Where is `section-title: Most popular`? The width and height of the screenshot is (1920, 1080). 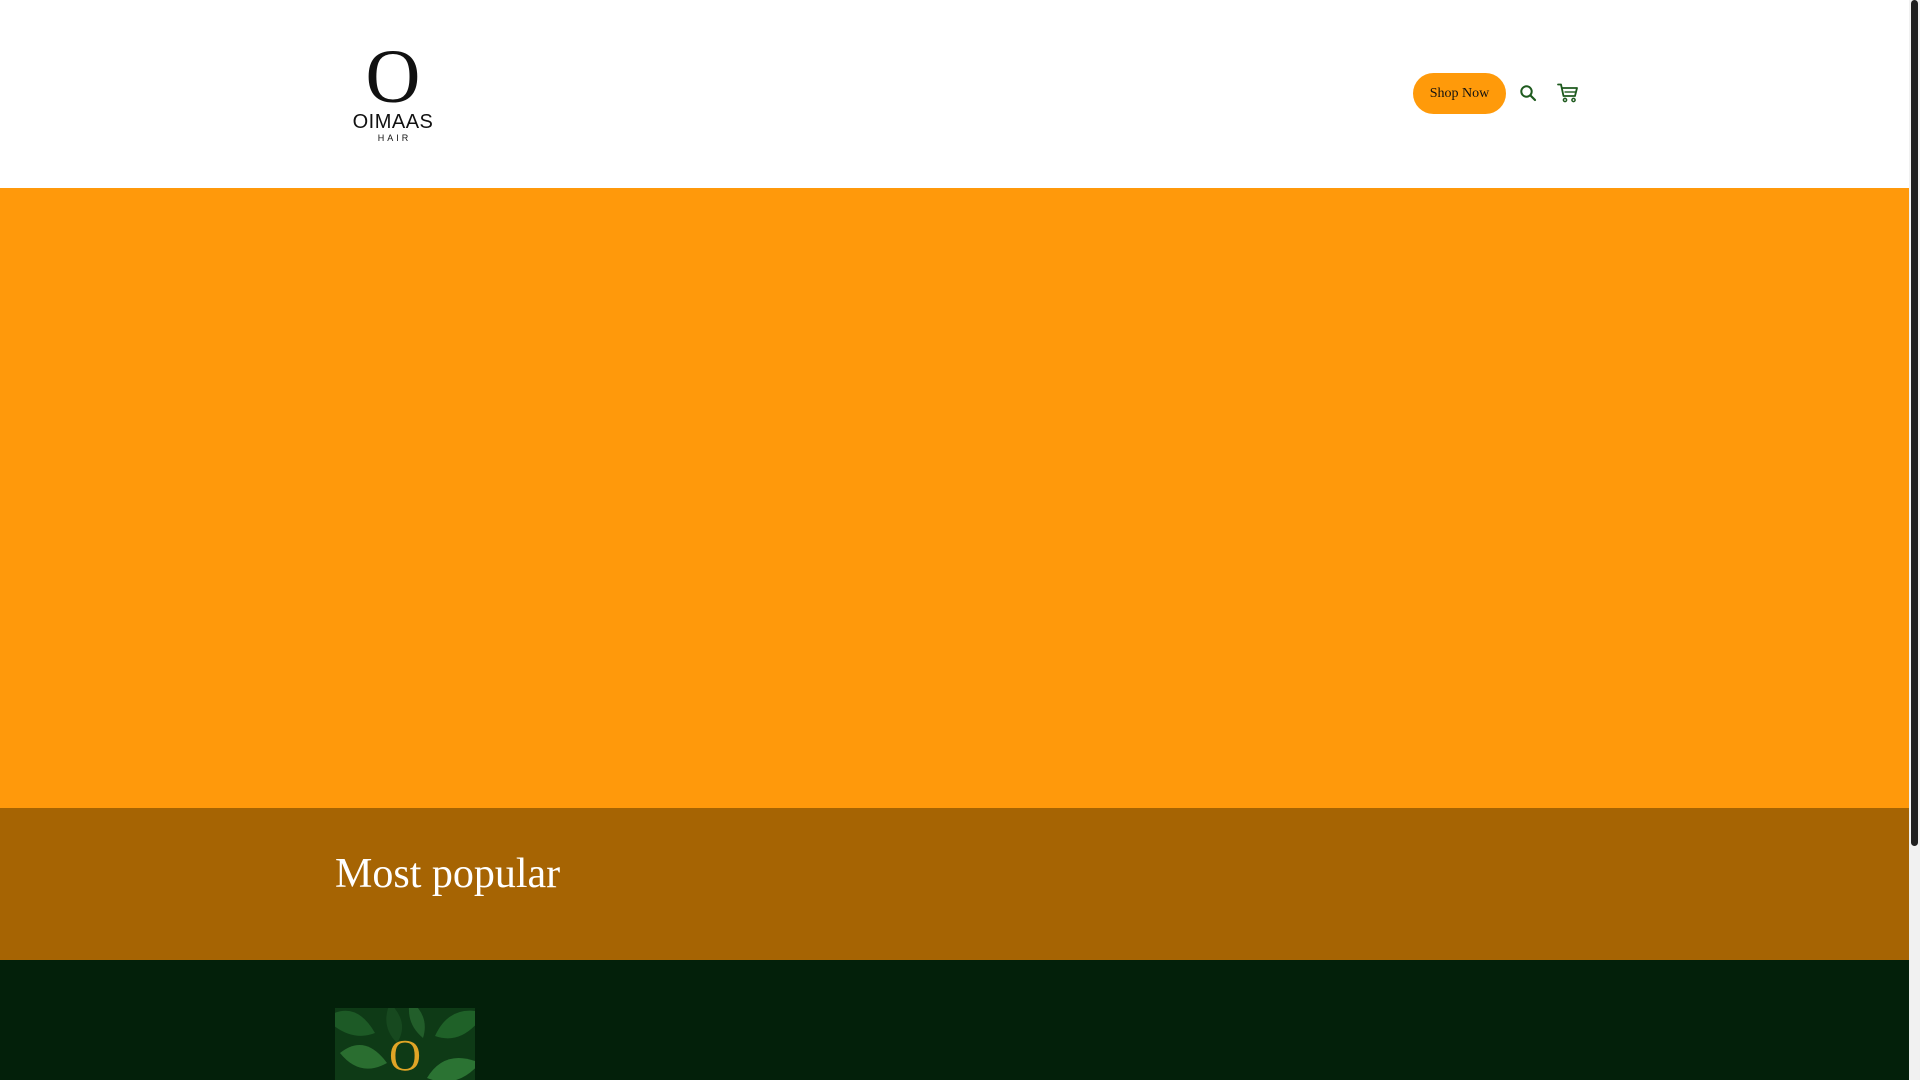 section-title: Most popular is located at coordinates (448, 874).